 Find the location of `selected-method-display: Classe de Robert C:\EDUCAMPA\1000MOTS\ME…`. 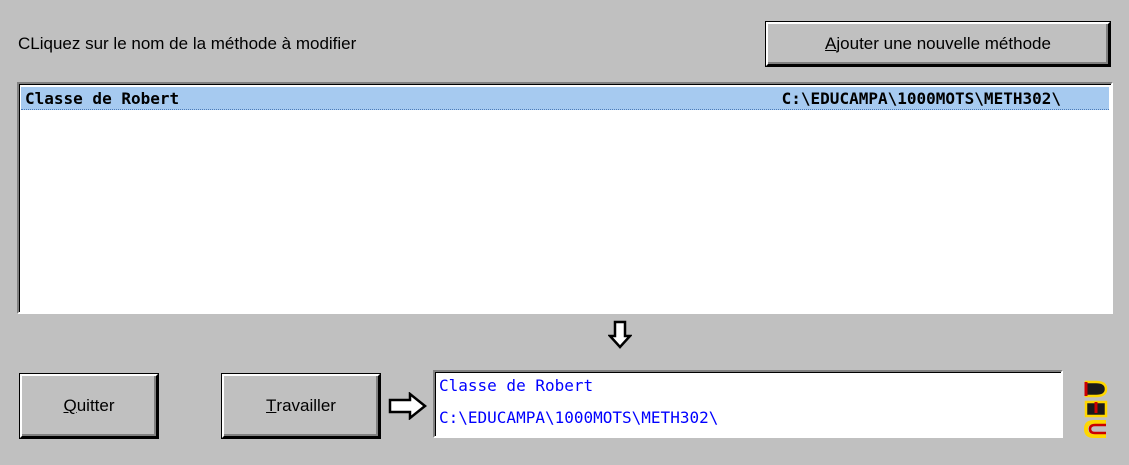

selected-method-display: Classe de Robert C:\EDUCAMPA\1000MOTS\ME… is located at coordinates (748, 404).